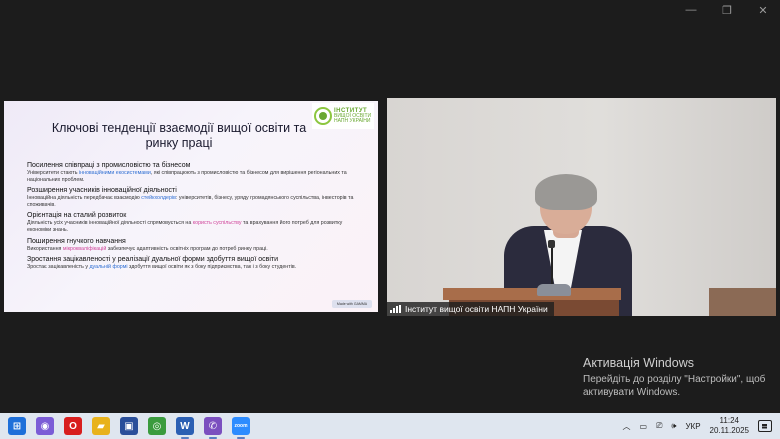  Describe the element at coordinates (213, 428) in the screenshot. I see `viber-icon: ✆` at that location.